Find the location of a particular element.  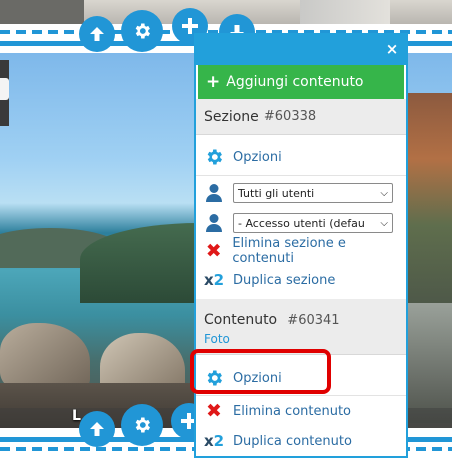

side-tab-handle is located at coordinates (4, 89).